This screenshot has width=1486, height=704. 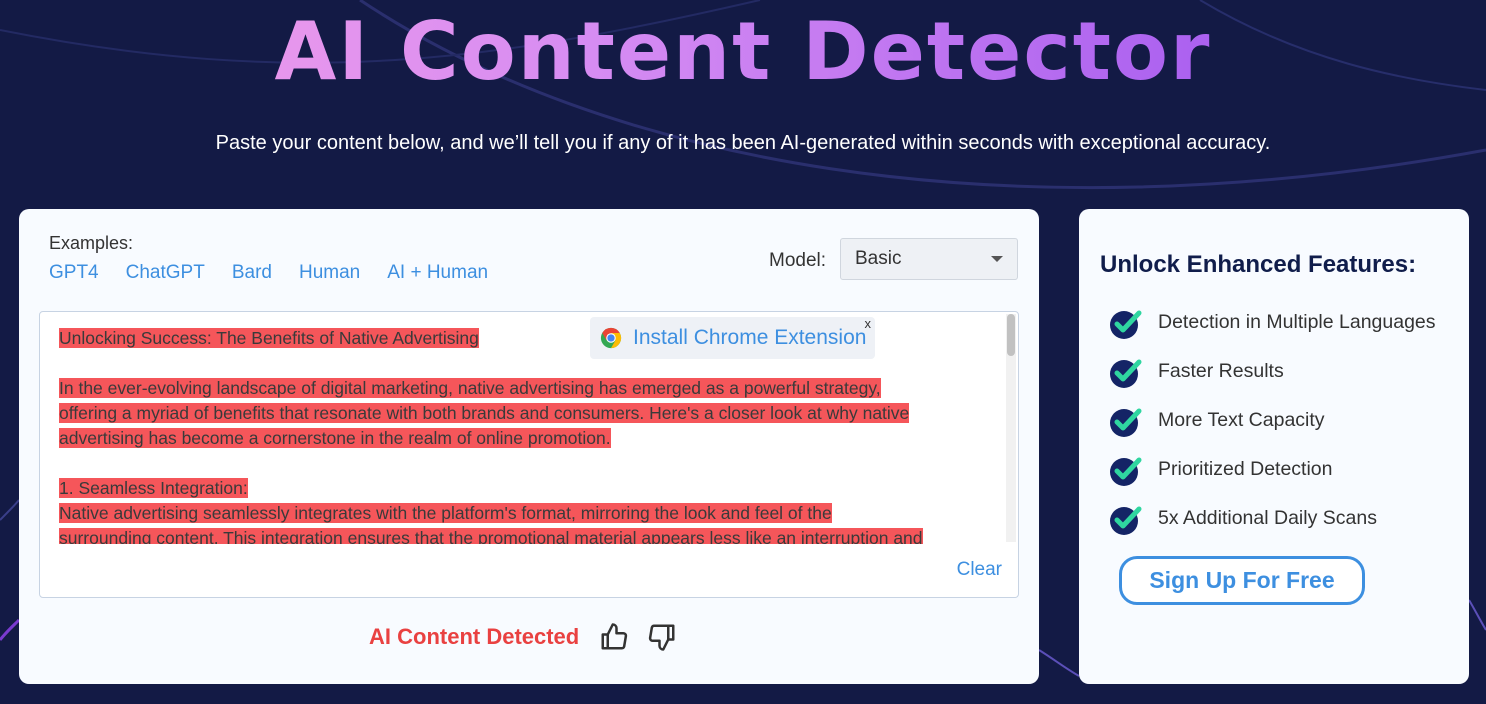 What do you see at coordinates (749, 338) in the screenshot?
I see `install-extension-link: Install Chrome Extension` at bounding box center [749, 338].